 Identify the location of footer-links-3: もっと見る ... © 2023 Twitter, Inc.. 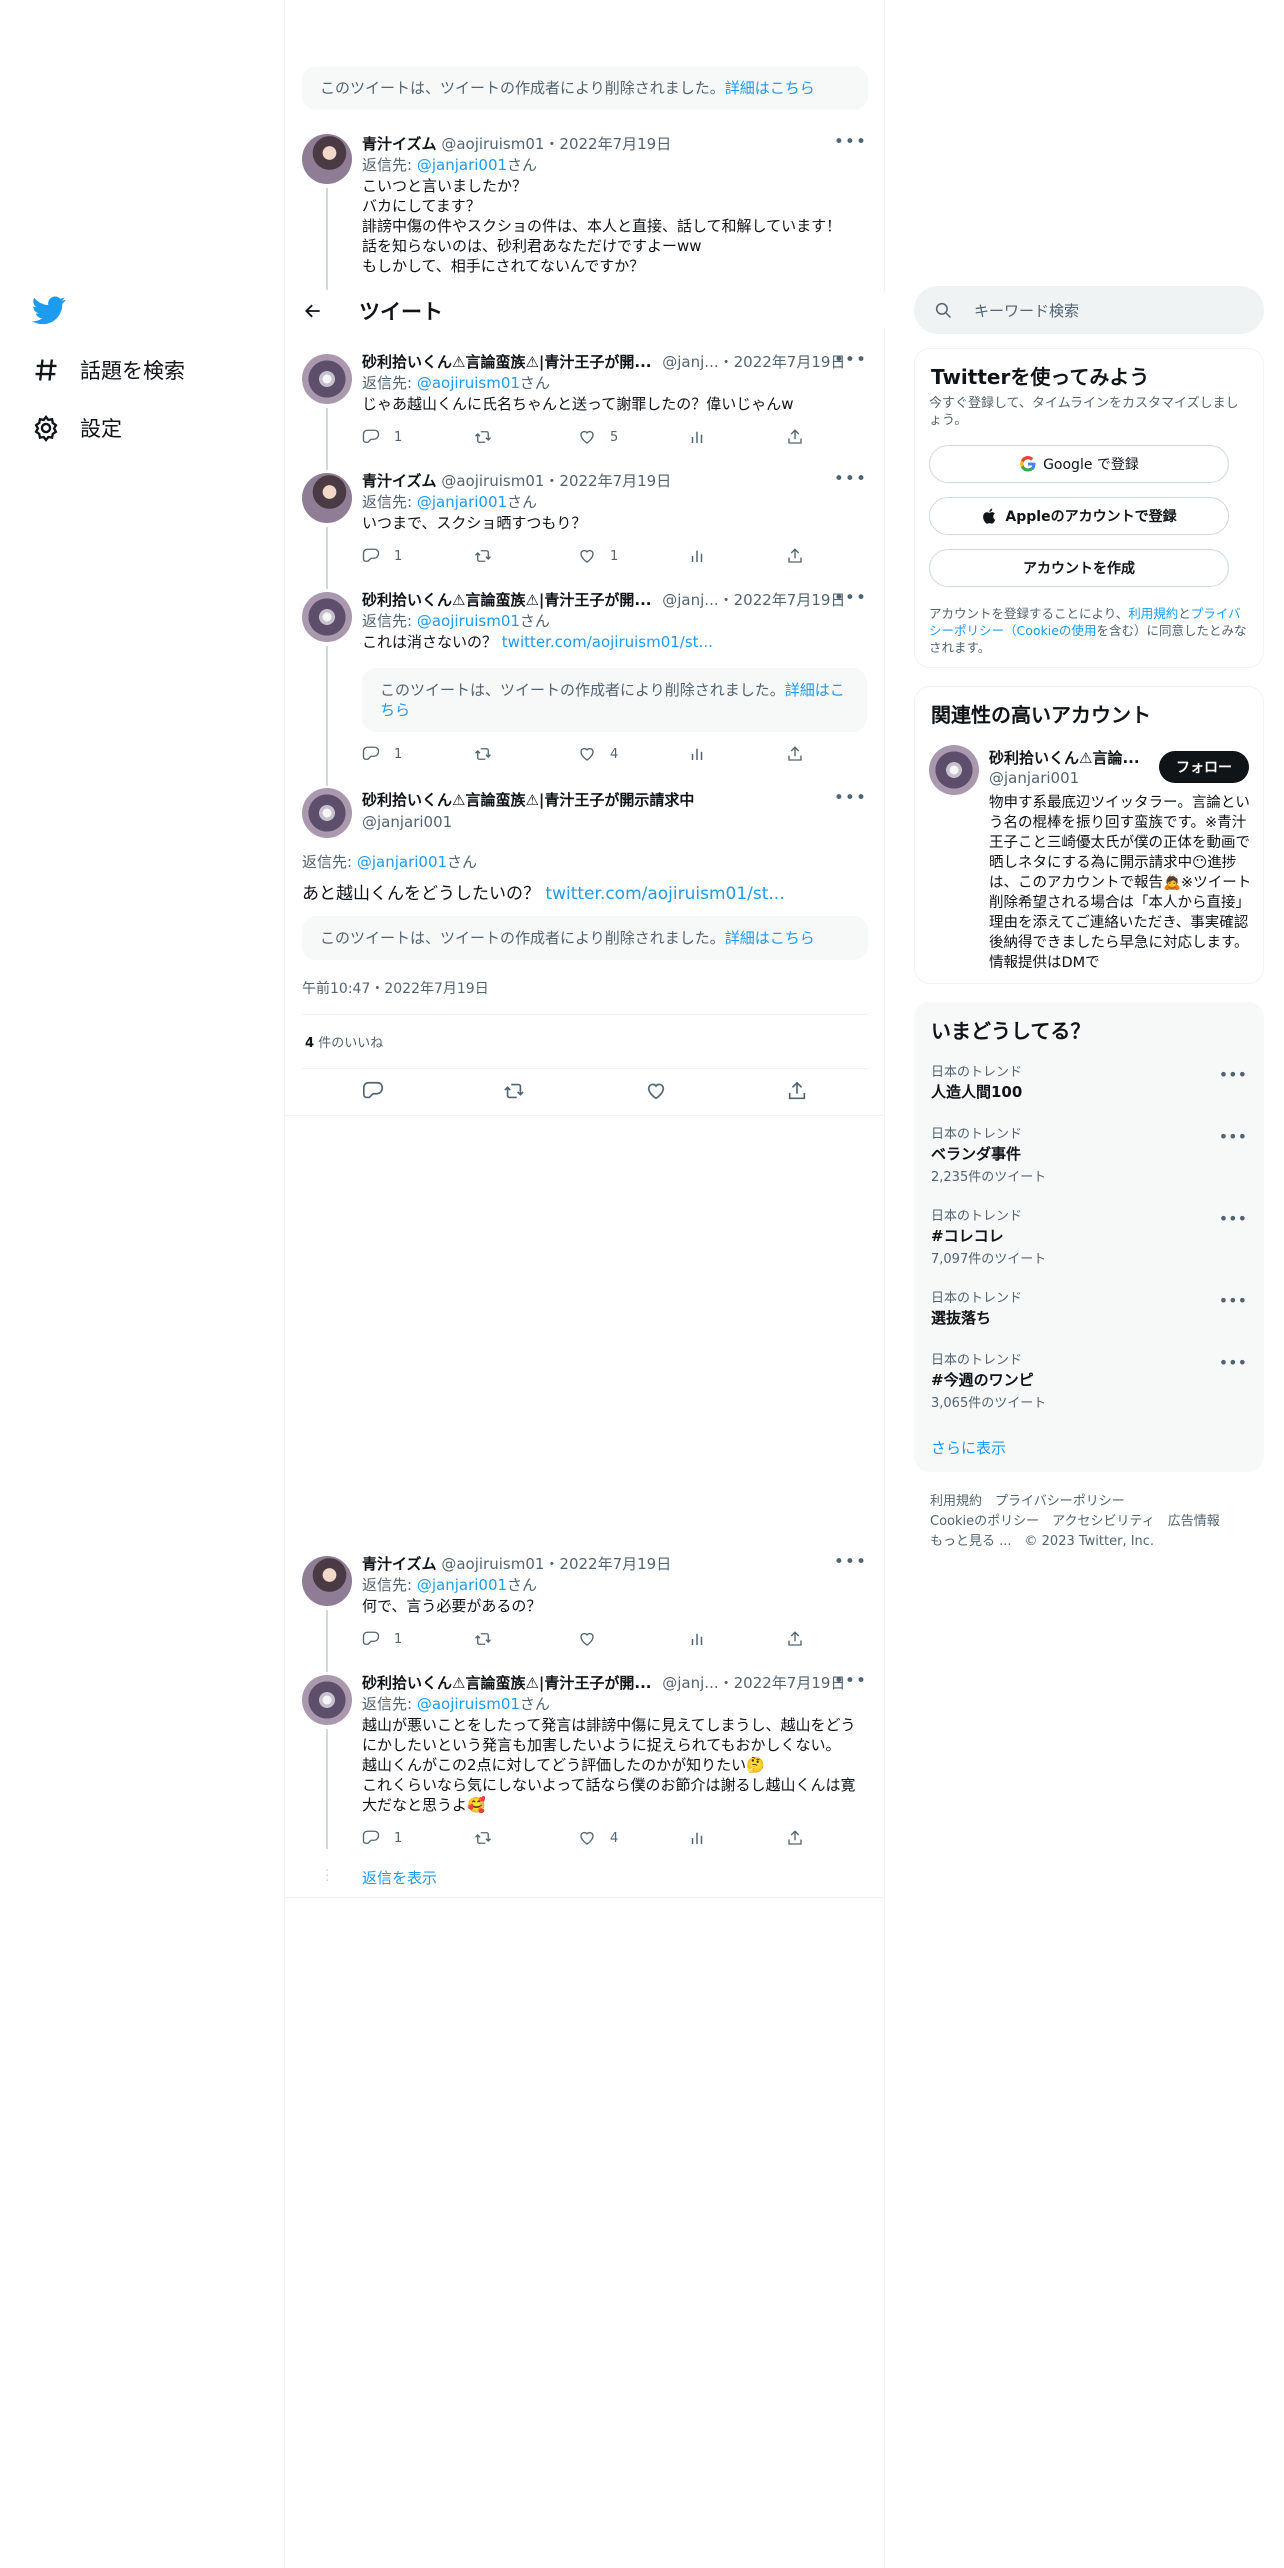
(1042, 1539).